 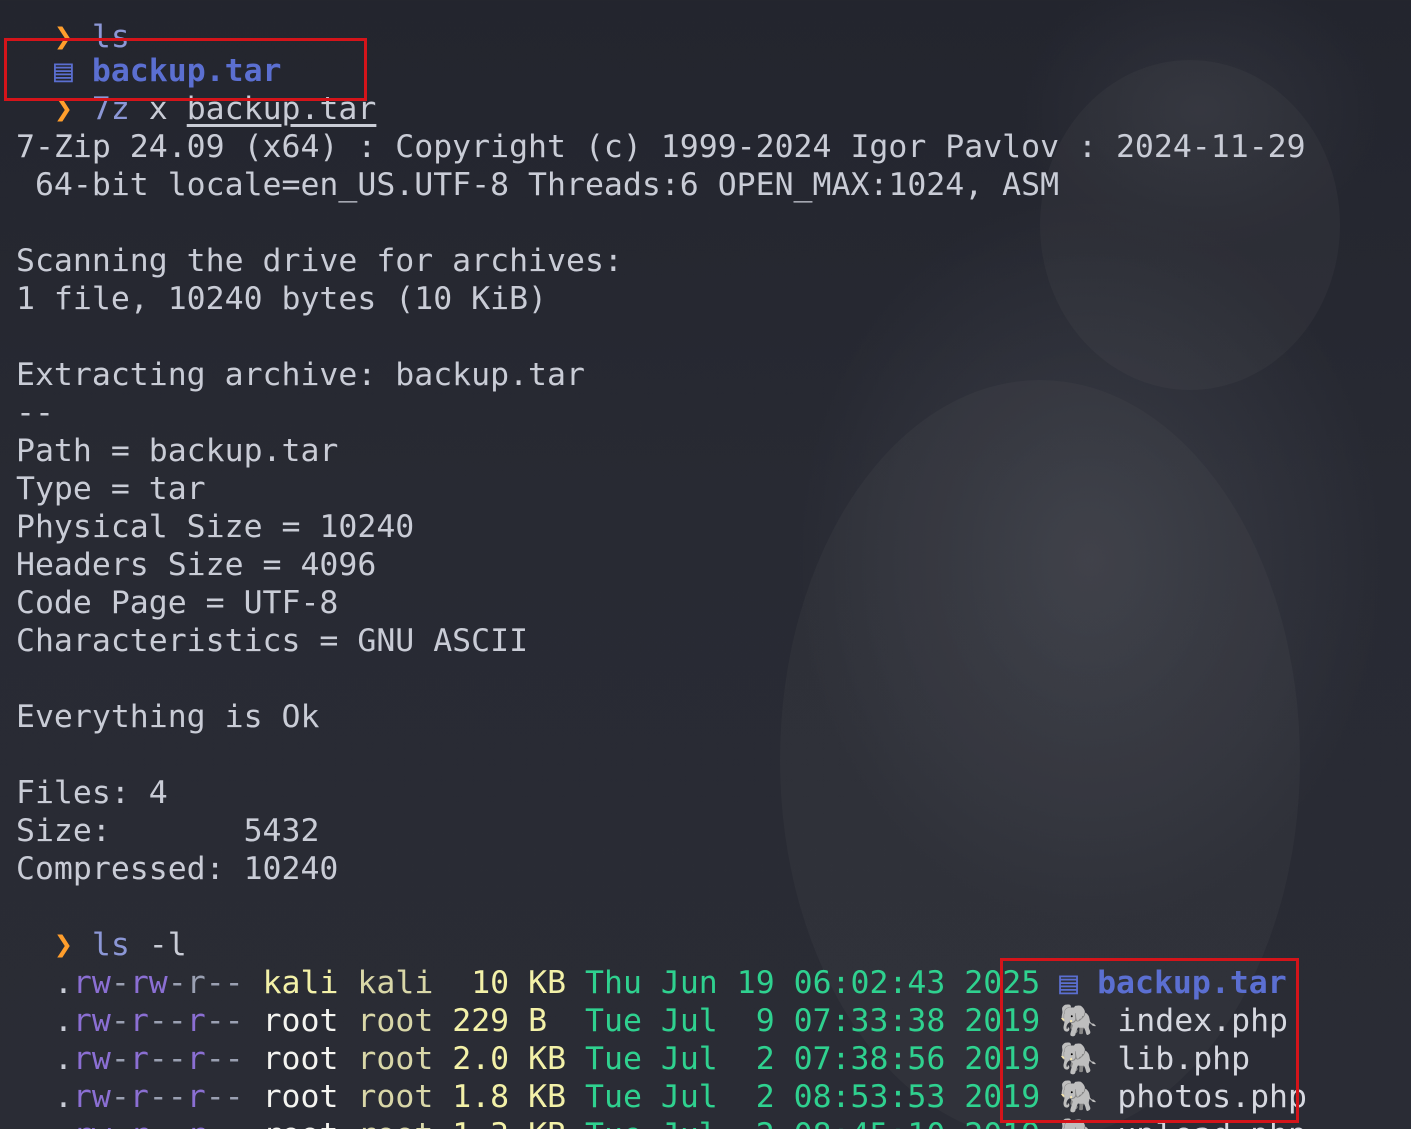 I want to click on output-files-count: Files: 4, so click(x=92, y=793).